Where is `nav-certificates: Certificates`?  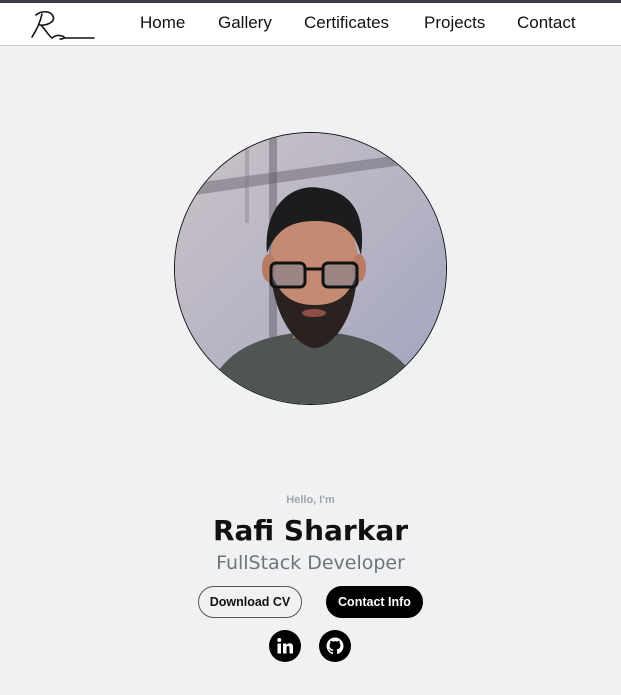
nav-certificates: Certificates is located at coordinates (346, 23).